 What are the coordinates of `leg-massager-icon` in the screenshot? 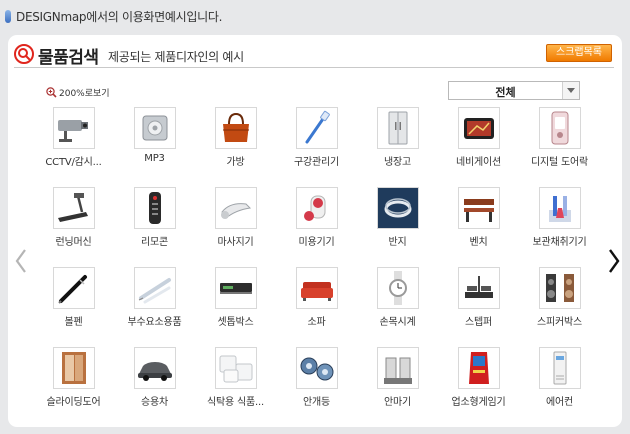 It's located at (398, 368).